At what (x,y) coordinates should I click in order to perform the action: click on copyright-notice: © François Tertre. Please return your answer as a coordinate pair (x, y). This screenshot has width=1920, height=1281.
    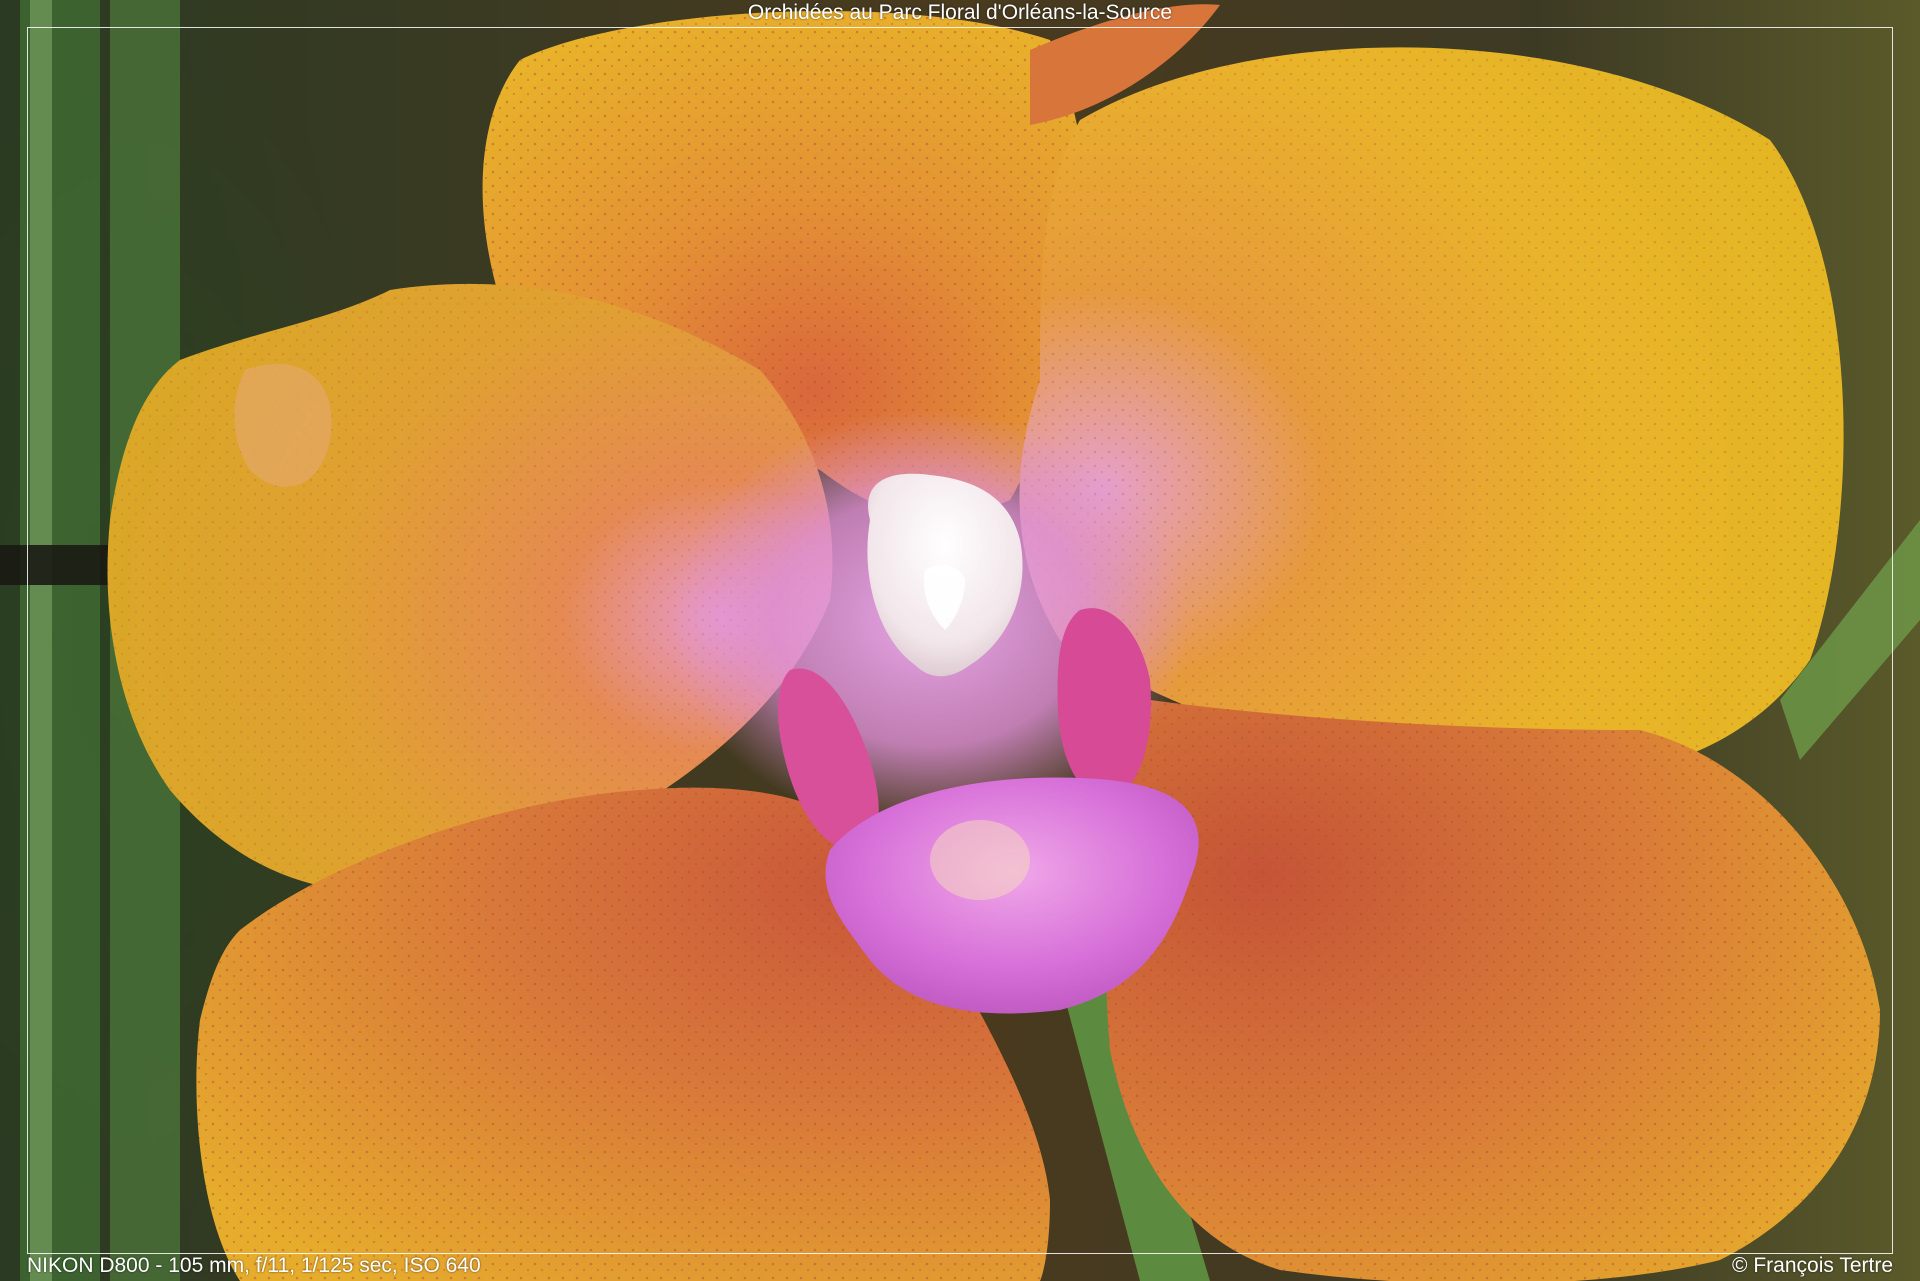
    Looking at the image, I should click on (1812, 1265).